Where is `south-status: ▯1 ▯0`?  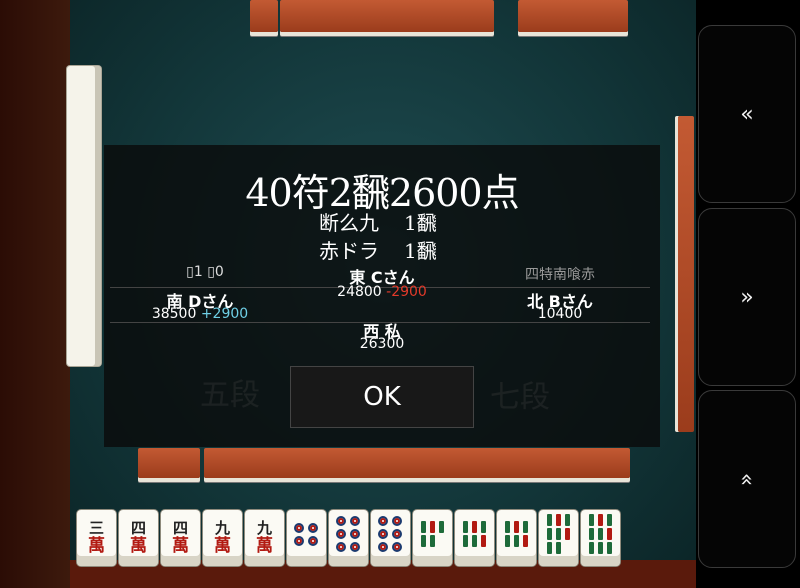
south-status: ▯1 ▯0 is located at coordinates (205, 272).